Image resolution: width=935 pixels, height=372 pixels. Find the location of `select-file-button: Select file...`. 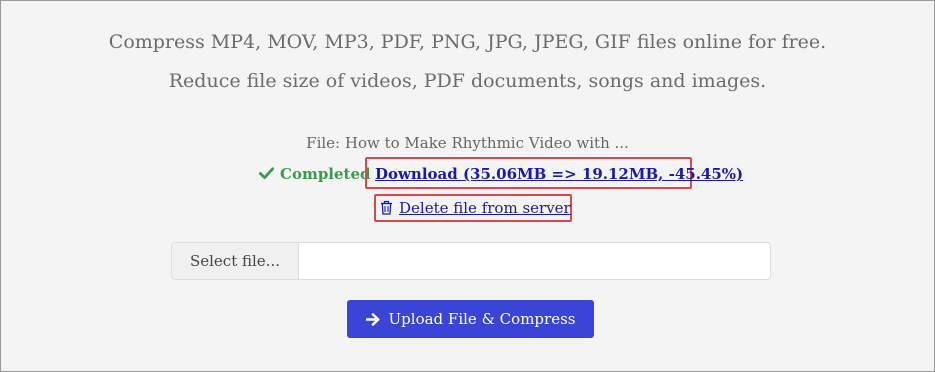

select-file-button: Select file... is located at coordinates (235, 261).